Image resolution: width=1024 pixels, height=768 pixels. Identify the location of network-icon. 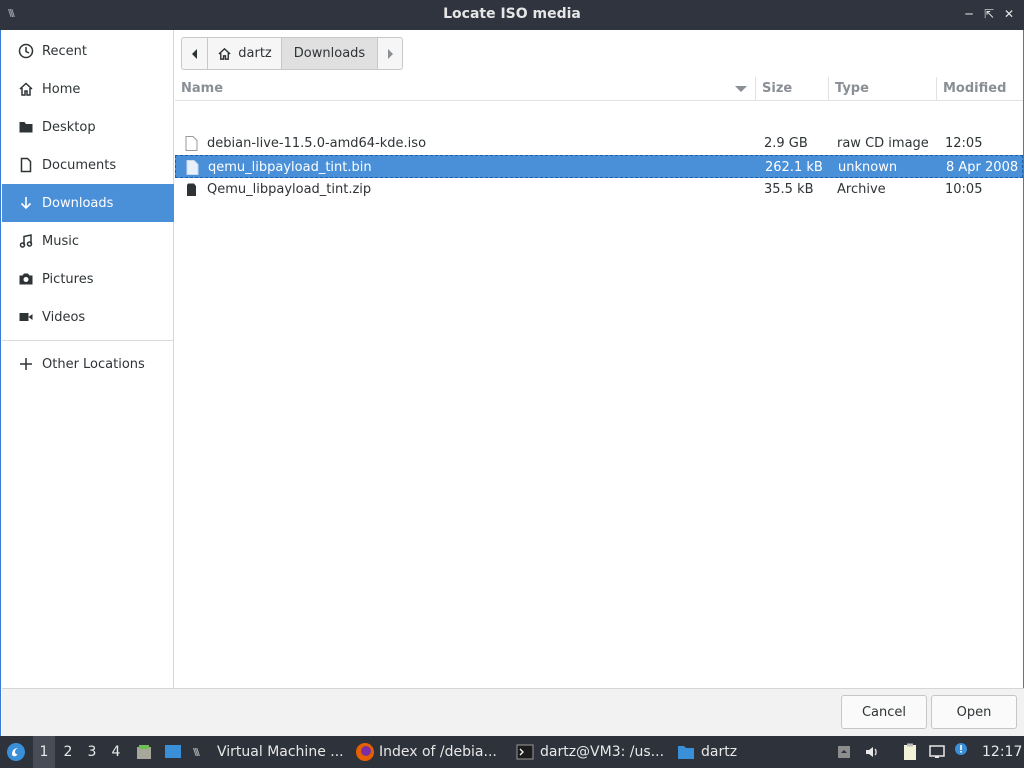
(937, 752).